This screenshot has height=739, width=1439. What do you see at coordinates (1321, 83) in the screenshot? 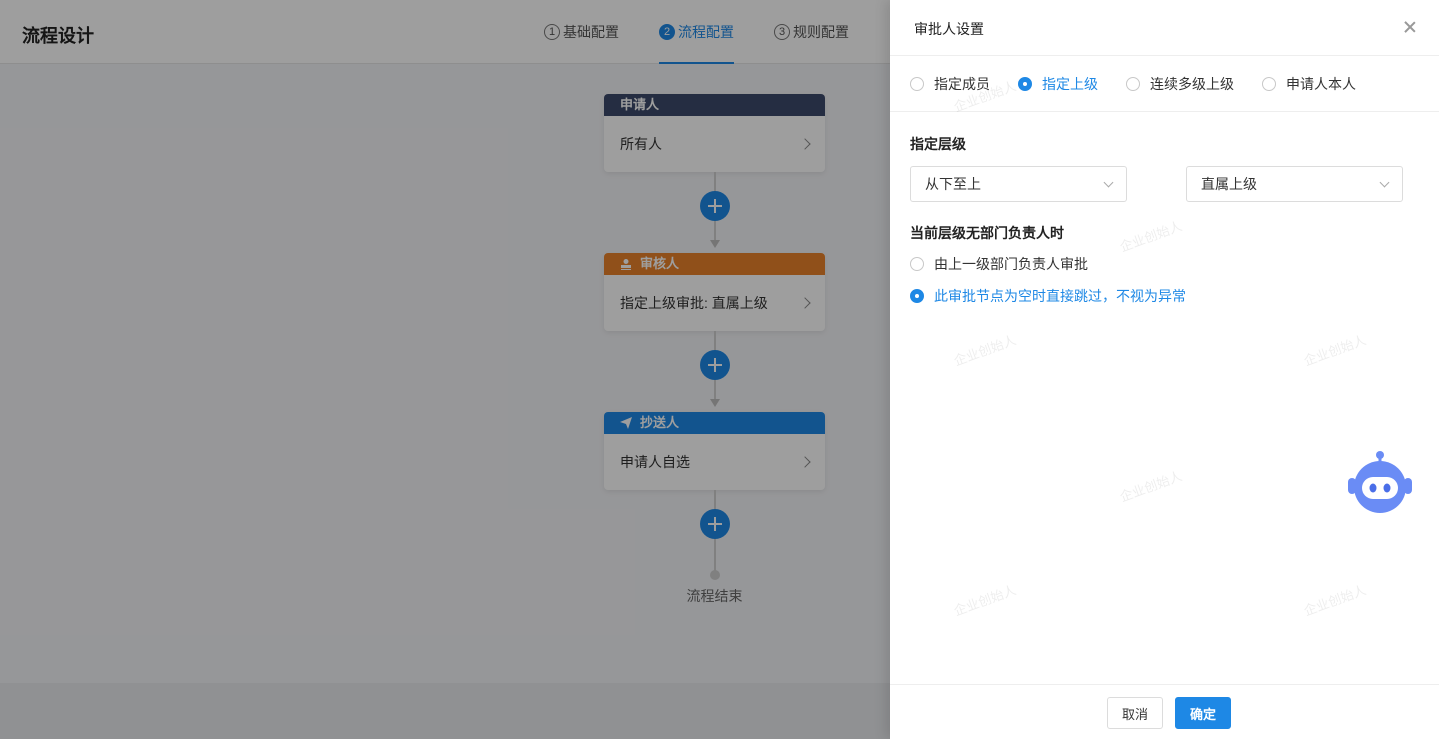
I see `radio-label: 申请人本人` at bounding box center [1321, 83].